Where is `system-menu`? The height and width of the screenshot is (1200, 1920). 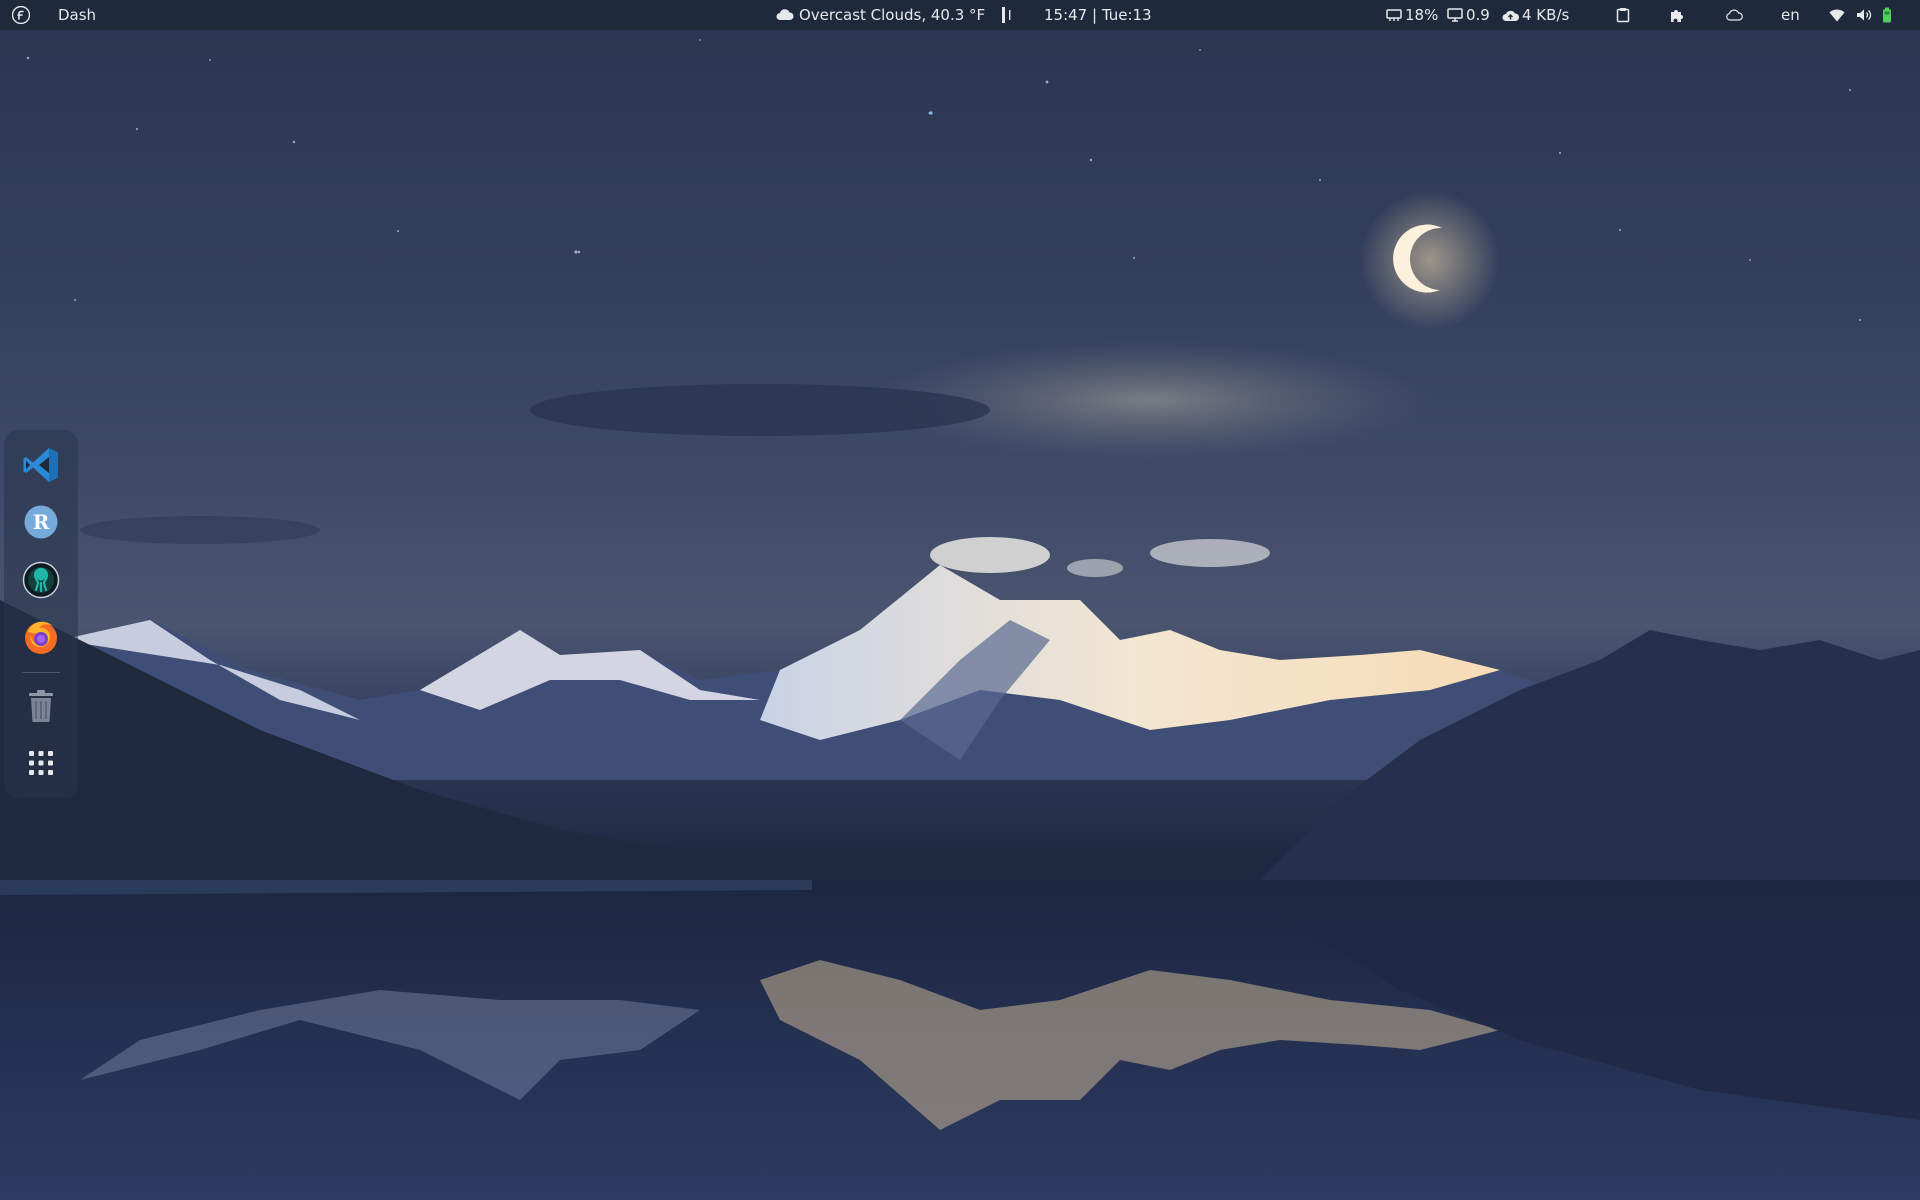
system-menu is located at coordinates (1860, 15).